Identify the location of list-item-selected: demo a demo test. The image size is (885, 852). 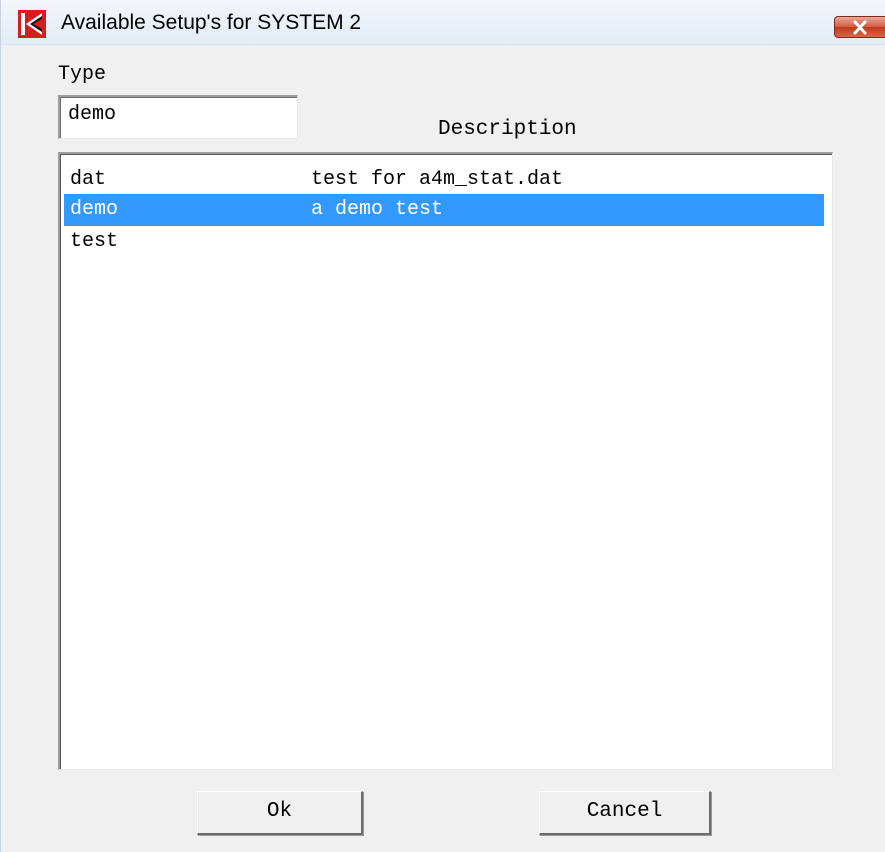
(444, 210).